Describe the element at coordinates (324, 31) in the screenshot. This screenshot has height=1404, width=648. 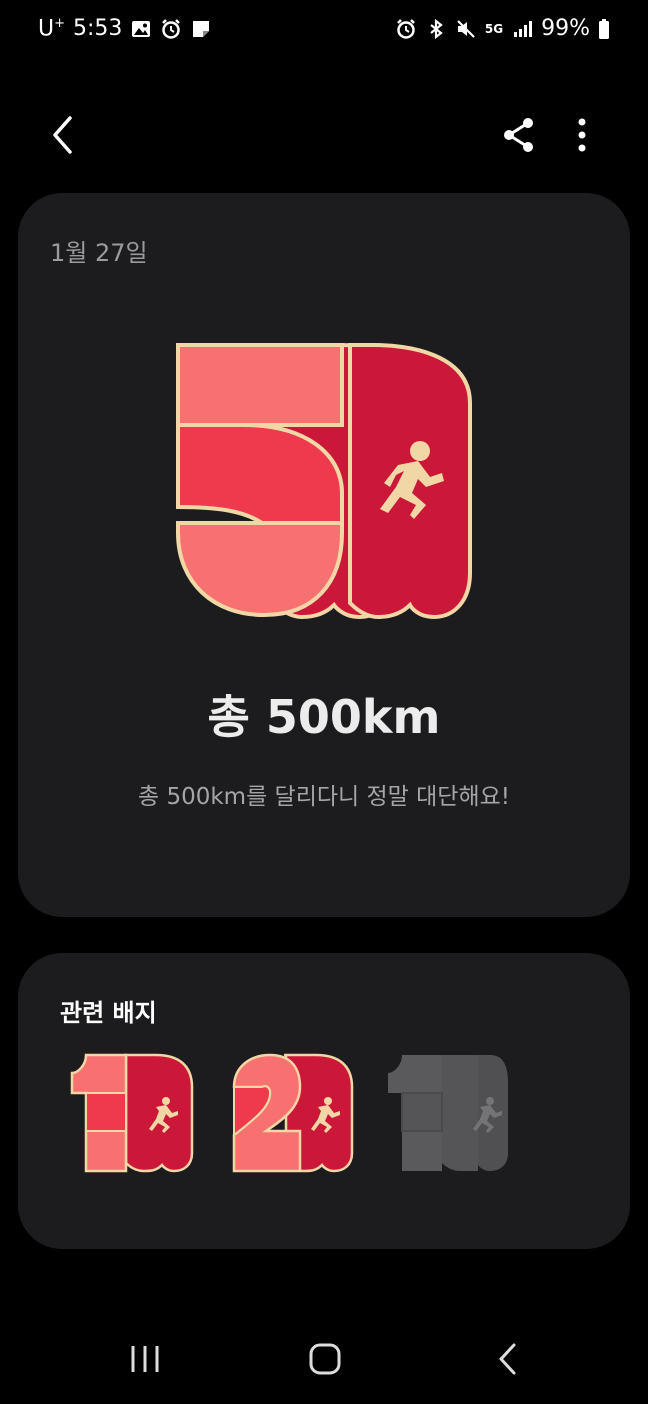
I see `status-bar: U+ 5:53 5G 99%` at that location.